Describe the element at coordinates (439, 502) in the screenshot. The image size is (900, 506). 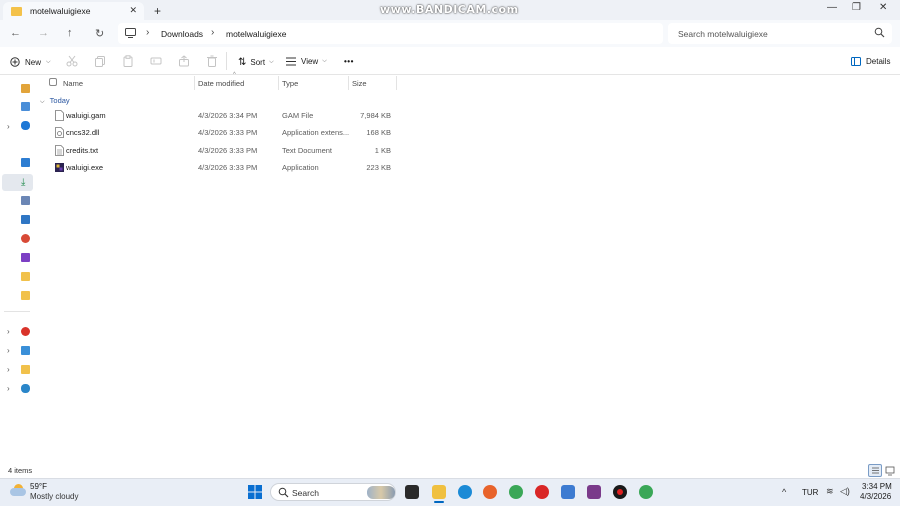
I see `active-app-indicator` at that location.